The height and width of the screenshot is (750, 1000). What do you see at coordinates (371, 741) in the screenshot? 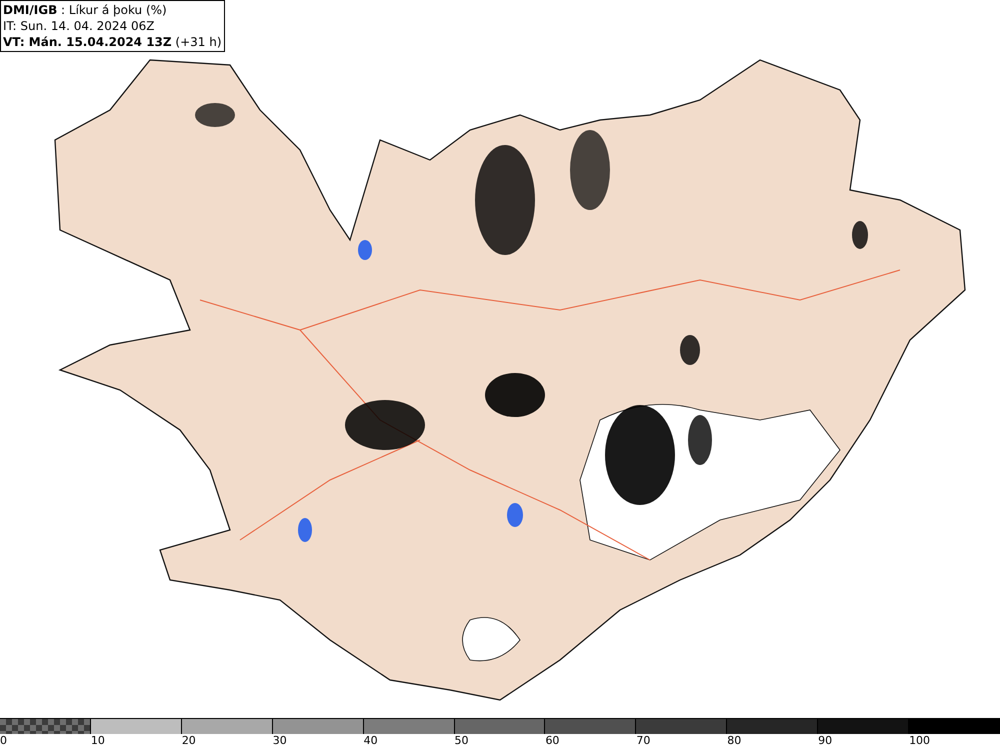
I see `legend-tick-label: 40` at bounding box center [371, 741].